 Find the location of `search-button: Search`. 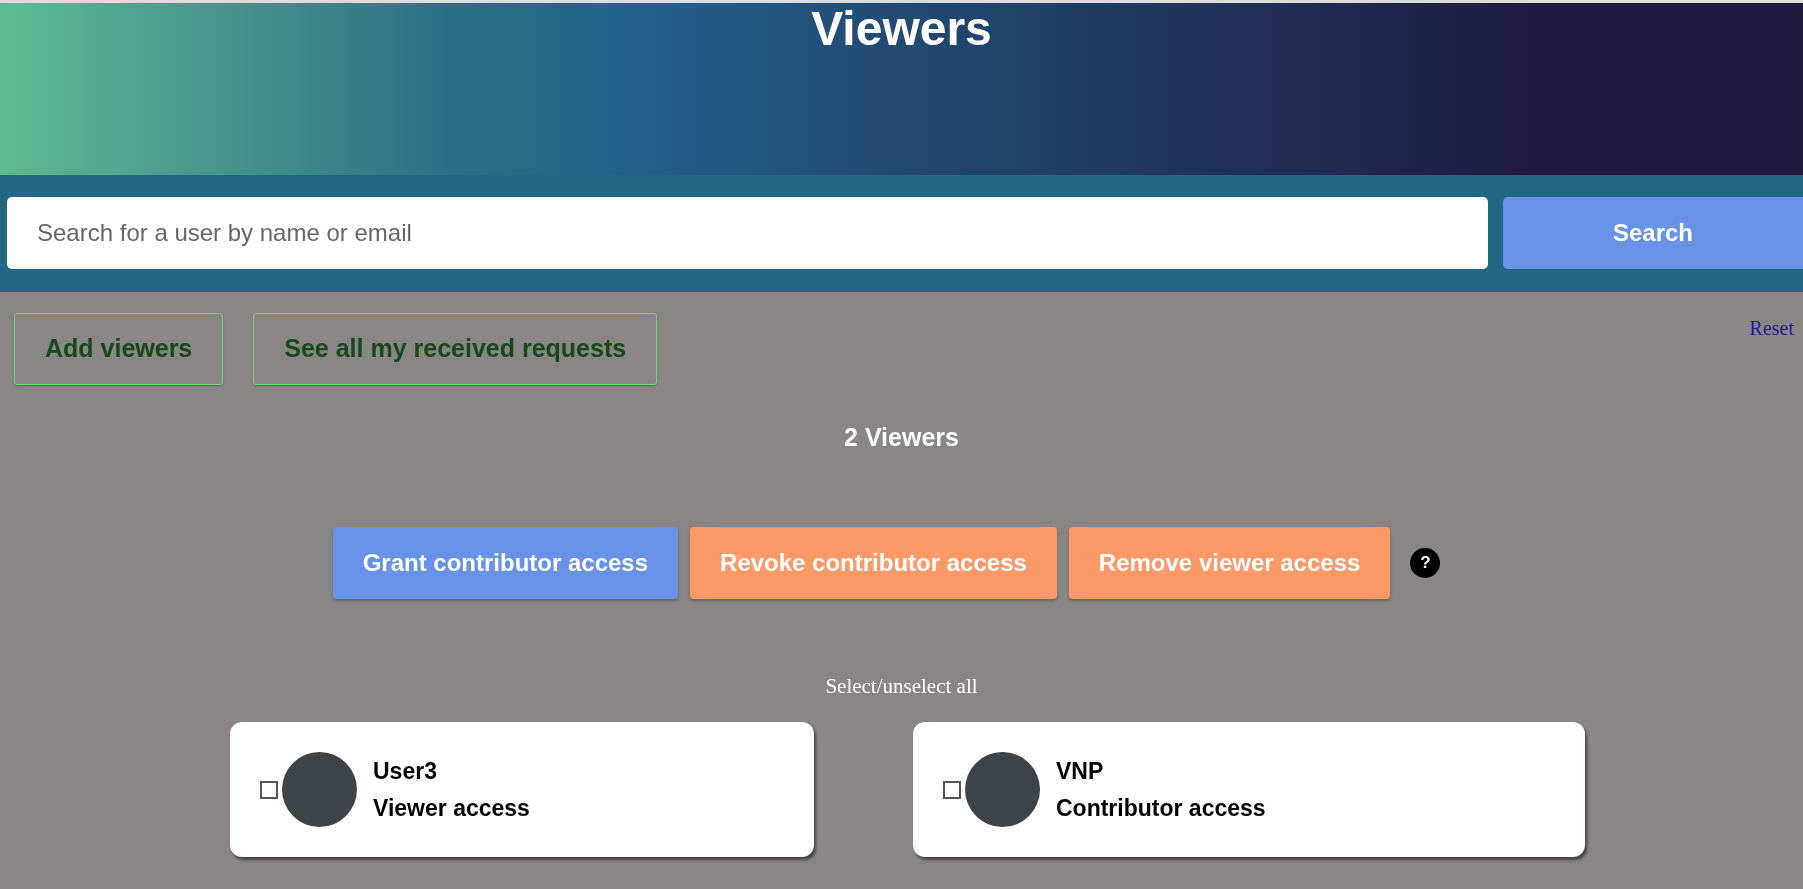

search-button: Search is located at coordinates (1653, 233).